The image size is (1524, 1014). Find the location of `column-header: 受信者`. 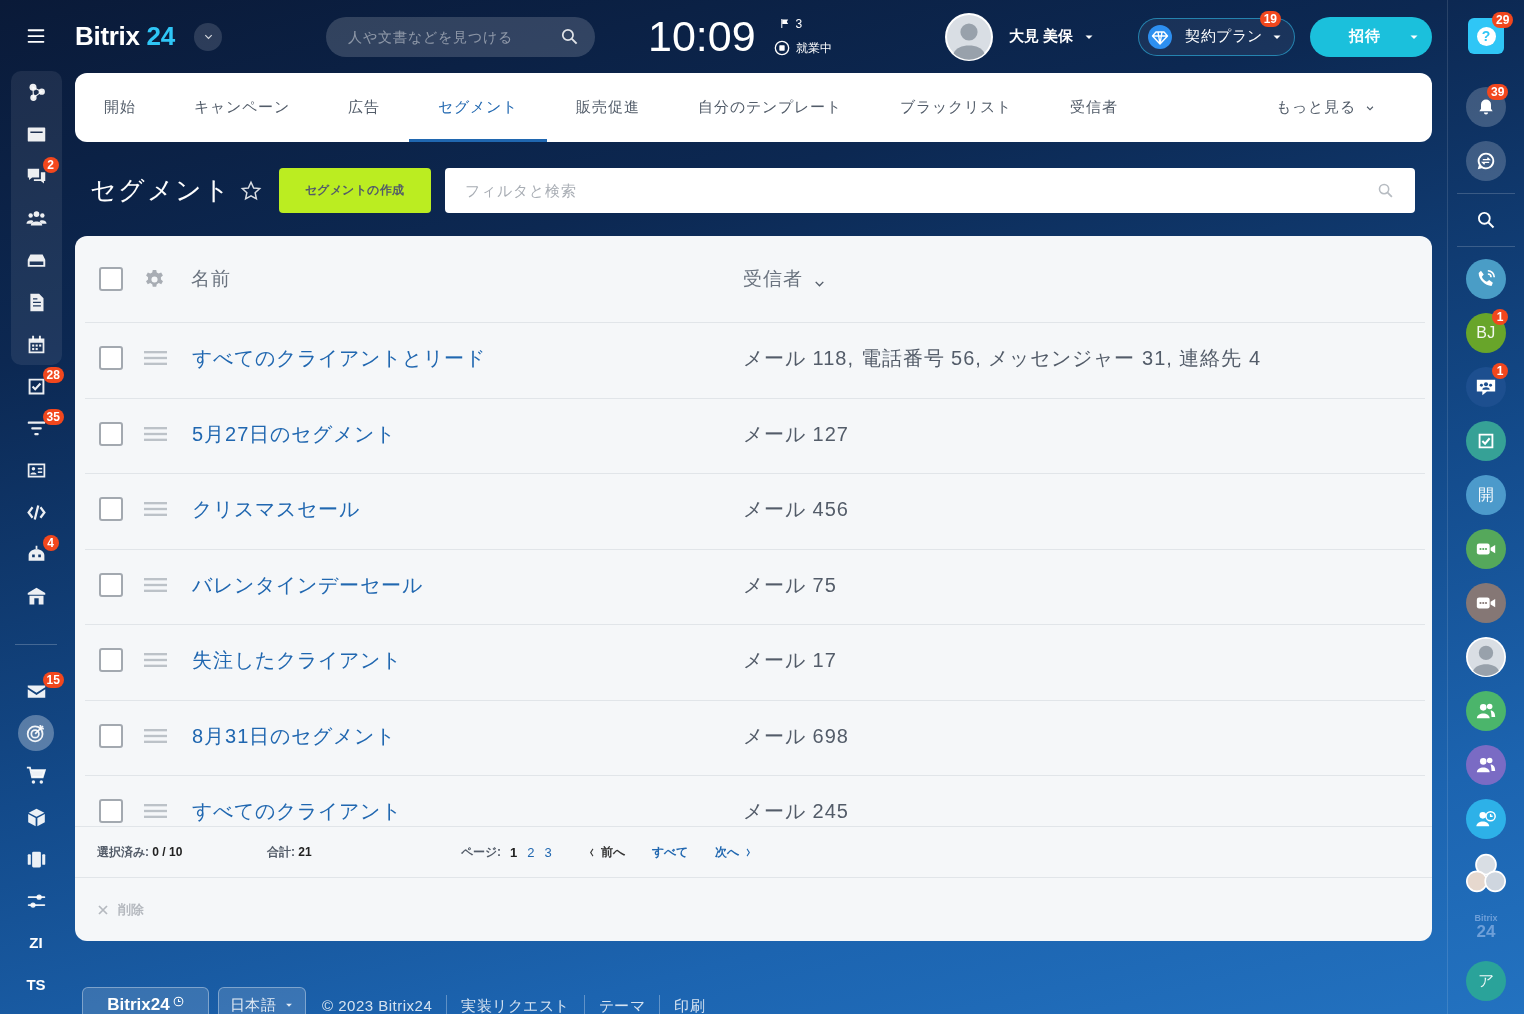

column-header: 受信者 is located at coordinates (784, 279).